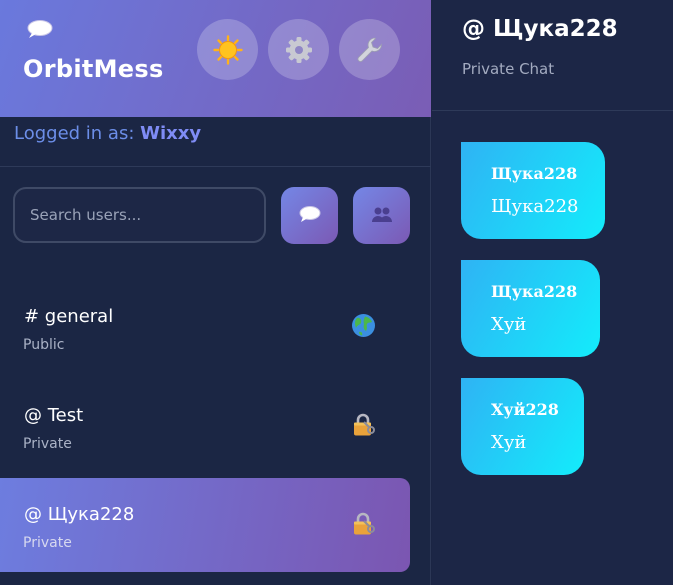 This screenshot has height=585, width=673. What do you see at coordinates (530, 308) in the screenshot?
I see `message-bubble: Щука228 Хуй` at bounding box center [530, 308].